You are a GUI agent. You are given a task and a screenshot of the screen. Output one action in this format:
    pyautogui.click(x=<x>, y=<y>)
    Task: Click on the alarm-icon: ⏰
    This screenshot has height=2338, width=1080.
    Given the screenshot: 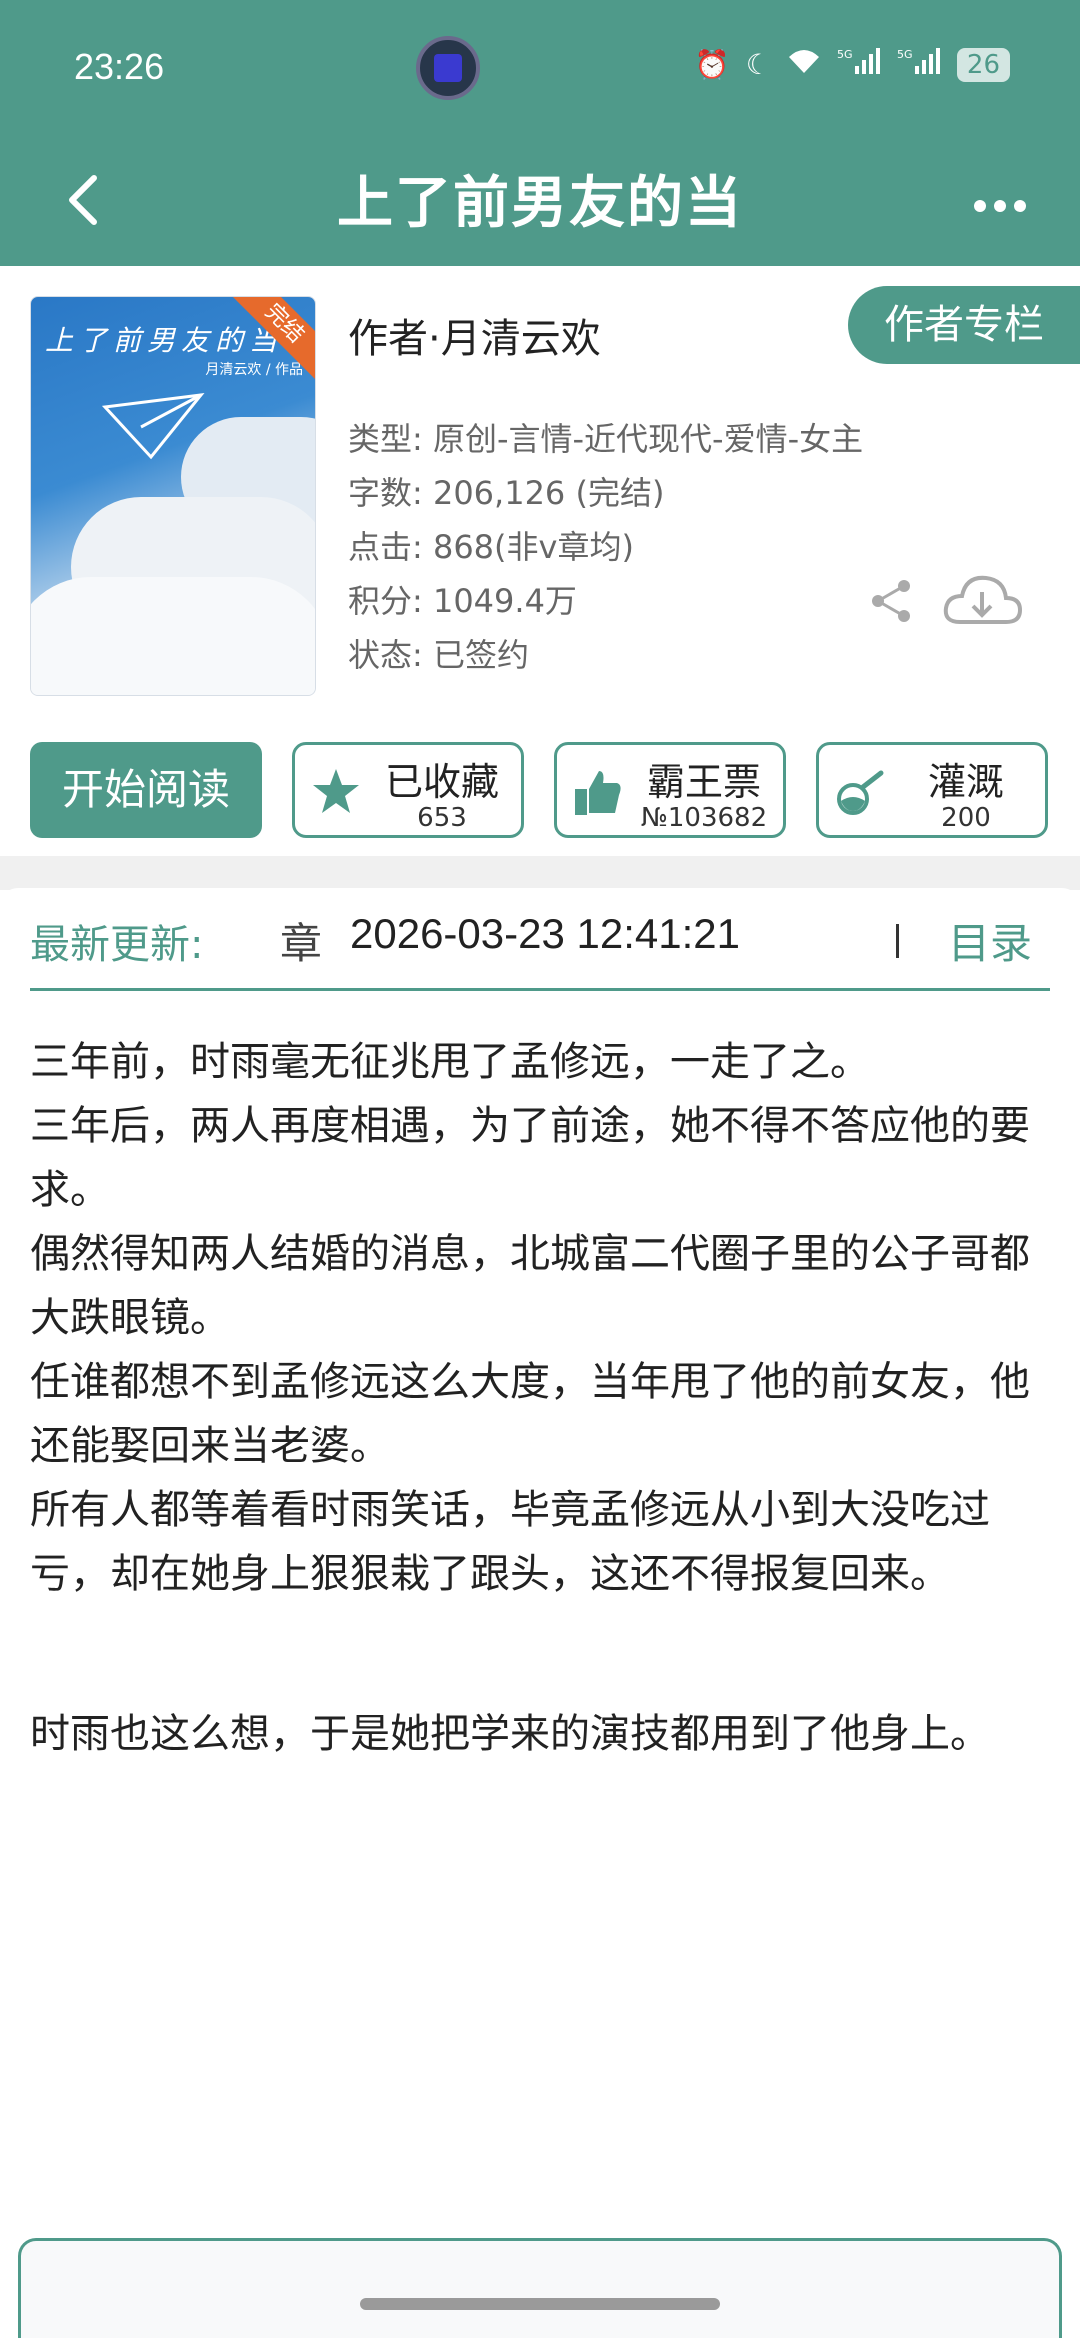 What is the action you would take?
    pyautogui.click(x=712, y=64)
    